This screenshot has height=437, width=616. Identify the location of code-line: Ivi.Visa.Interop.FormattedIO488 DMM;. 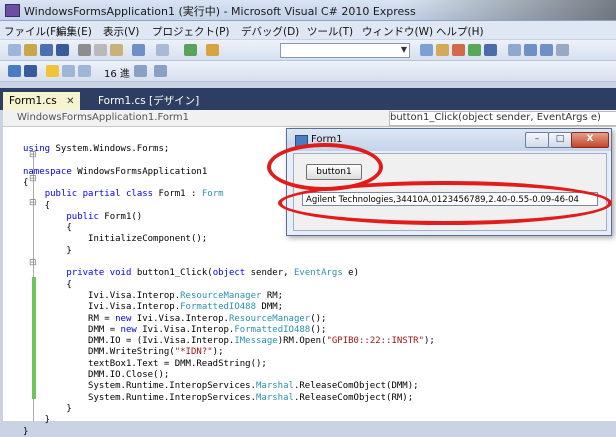
(153, 307).